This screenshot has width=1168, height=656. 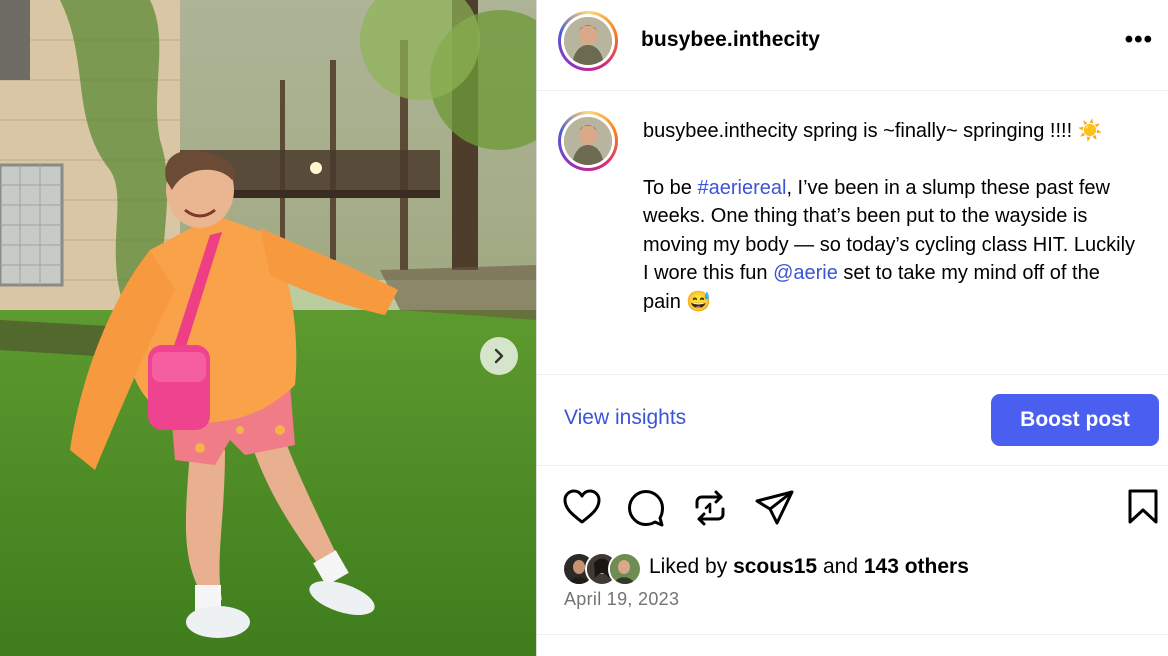 I want to click on post-header: busybee.inthecity •••, so click(x=852, y=45).